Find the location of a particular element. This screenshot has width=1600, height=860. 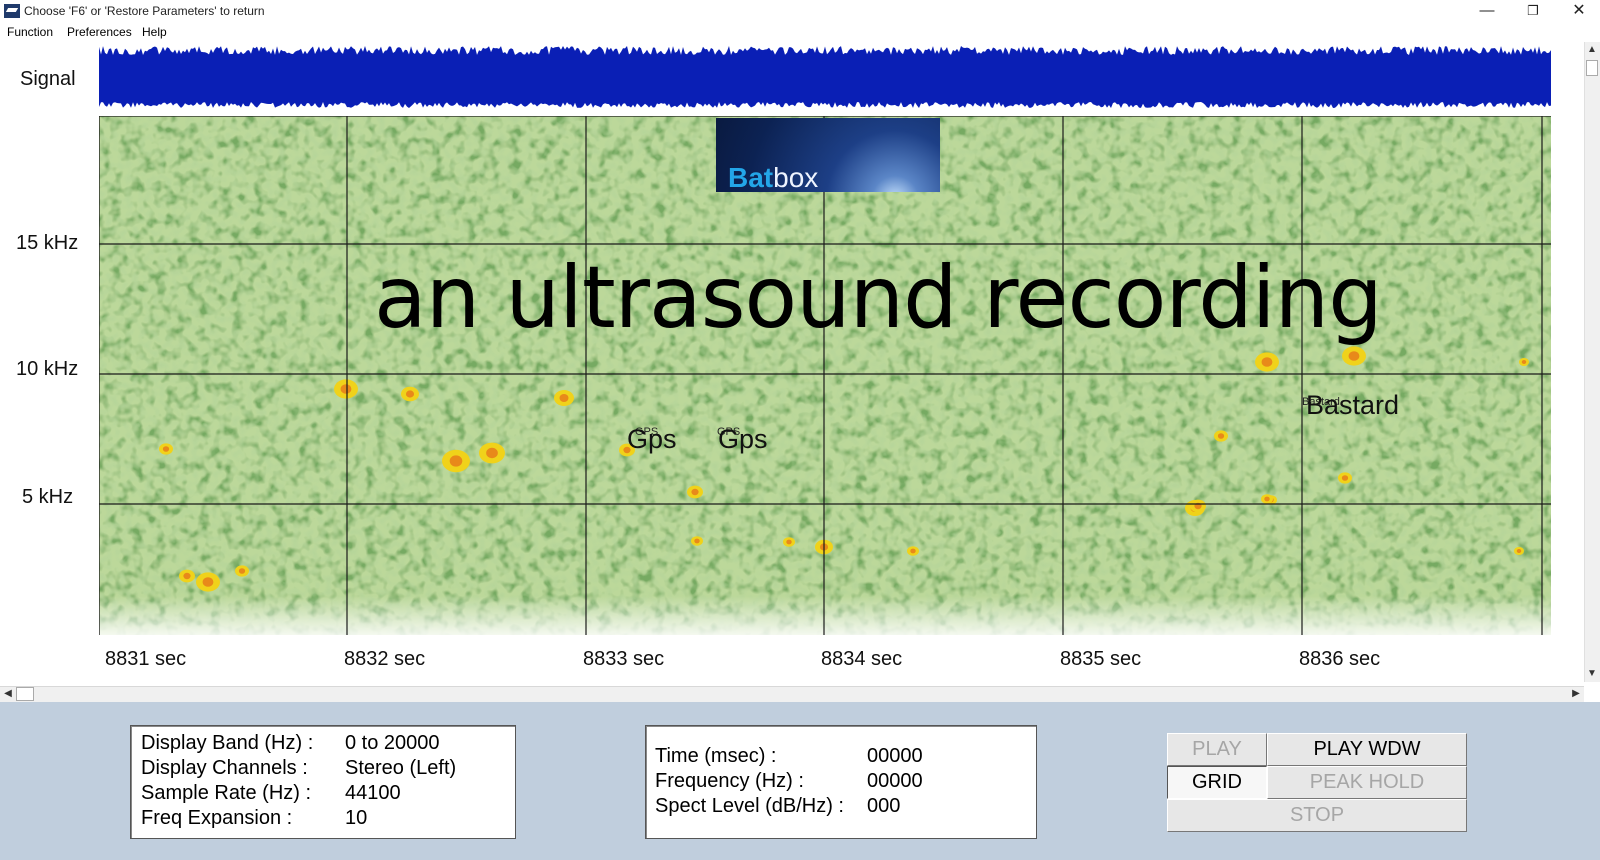

display-band-label: Display Band (Hz) : is located at coordinates (227, 743).